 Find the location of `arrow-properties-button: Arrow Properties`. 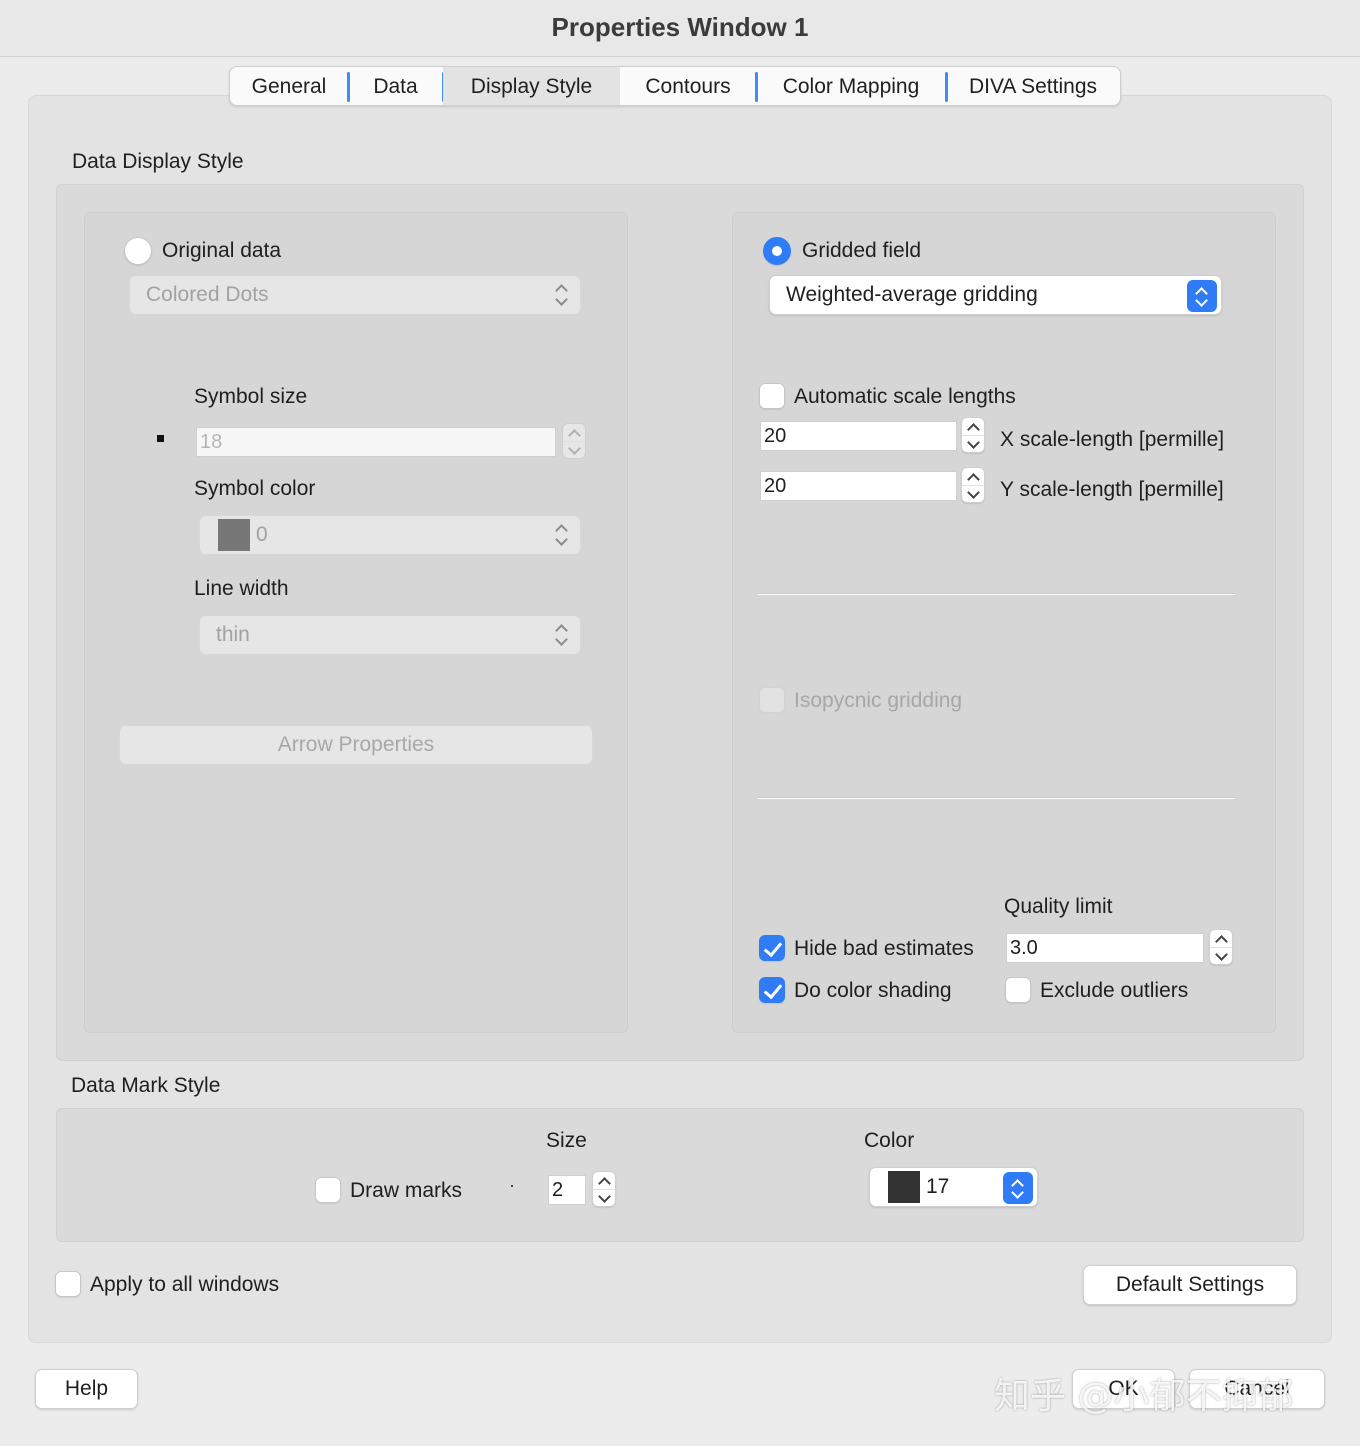

arrow-properties-button: Arrow Properties is located at coordinates (356, 745).